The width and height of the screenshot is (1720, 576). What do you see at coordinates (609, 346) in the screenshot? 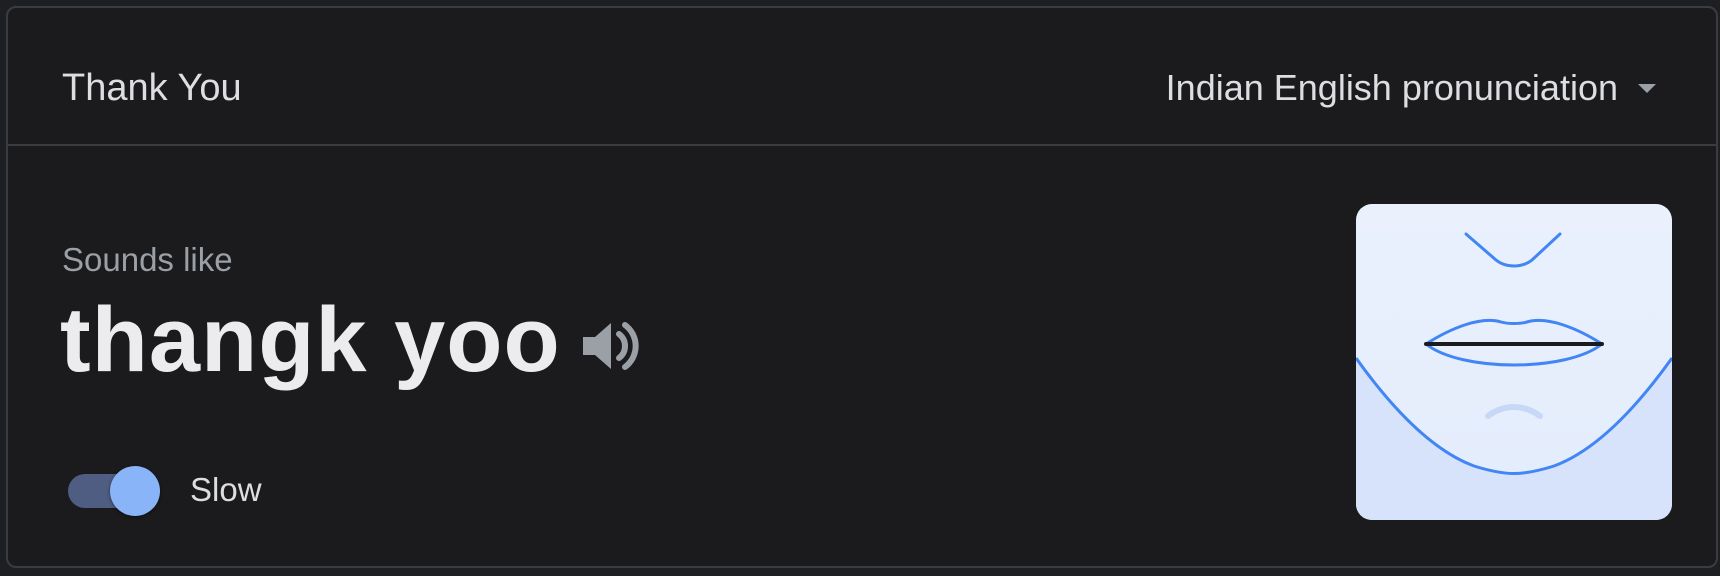
I see `speaker-icon` at bounding box center [609, 346].